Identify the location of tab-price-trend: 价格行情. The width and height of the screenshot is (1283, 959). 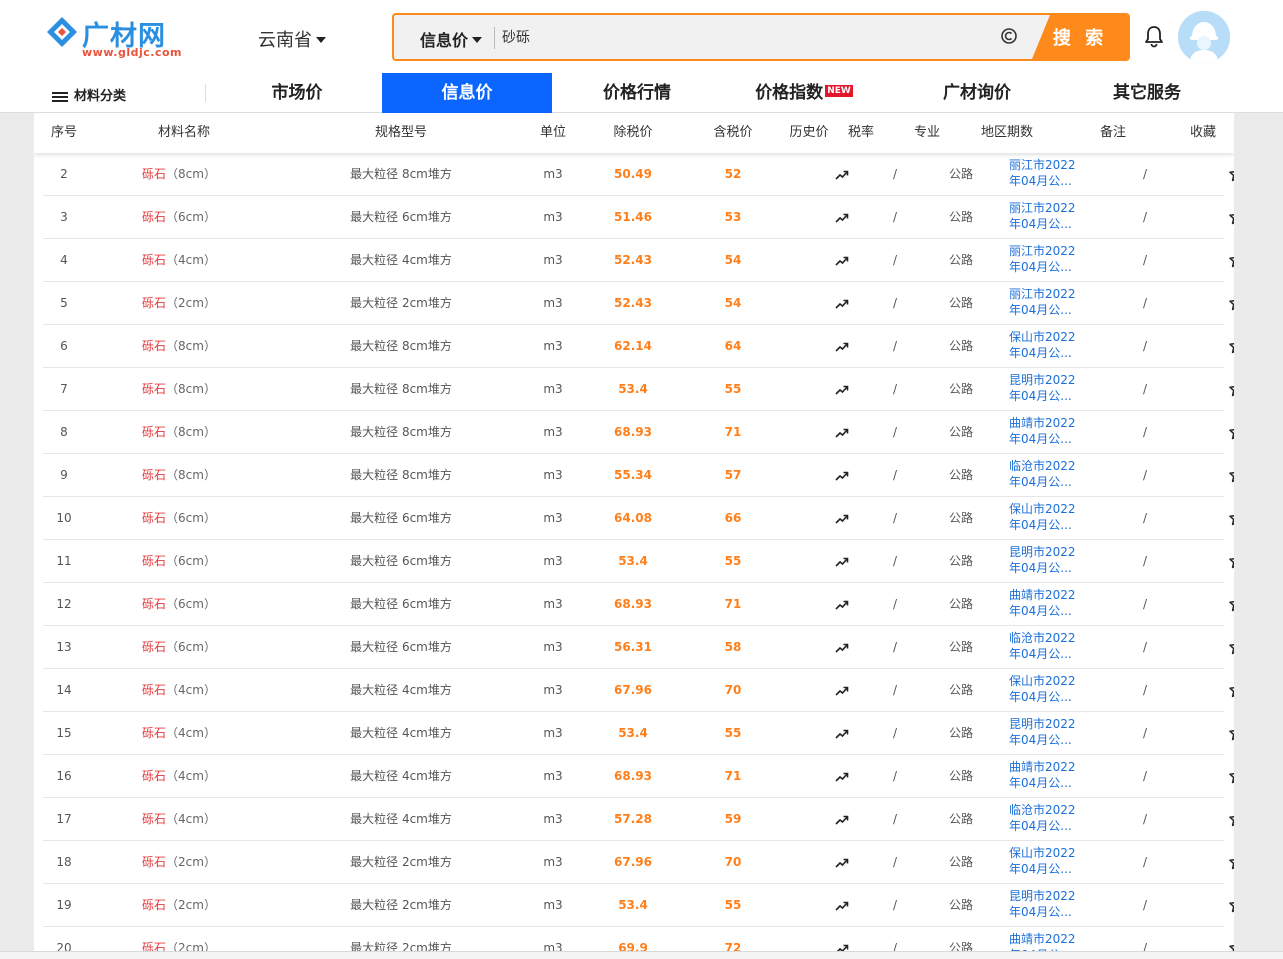
(637, 93).